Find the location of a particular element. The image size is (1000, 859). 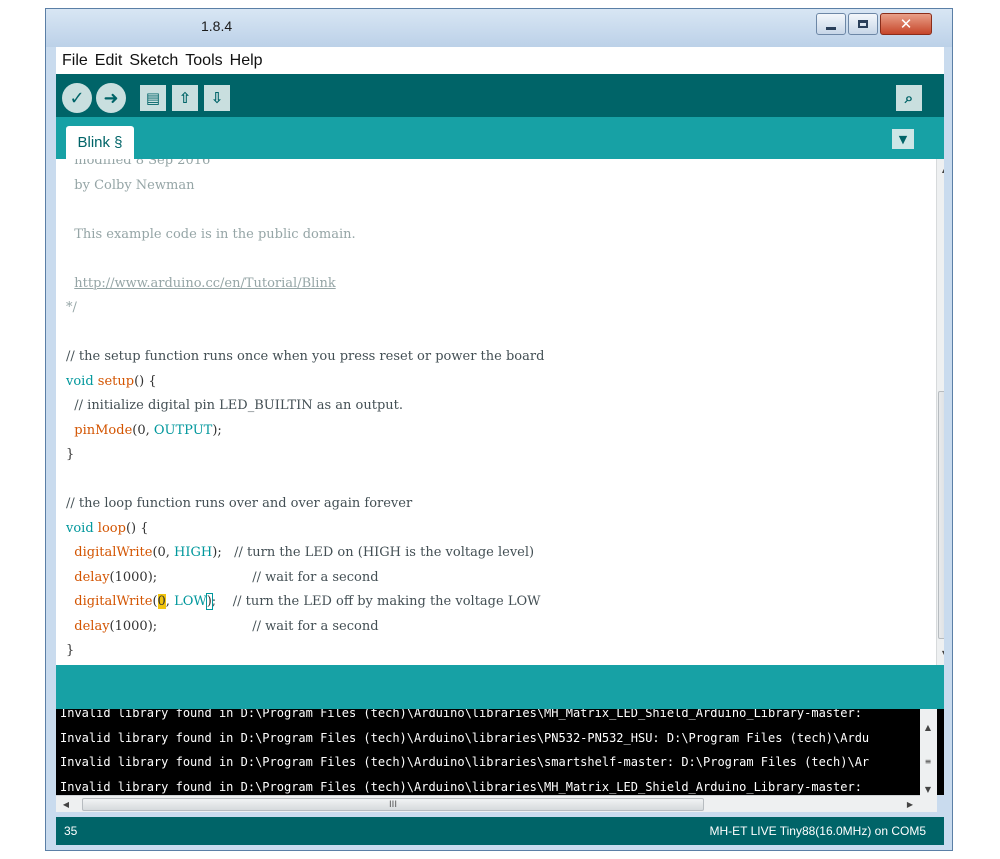

menu-help: Help is located at coordinates (246, 61).